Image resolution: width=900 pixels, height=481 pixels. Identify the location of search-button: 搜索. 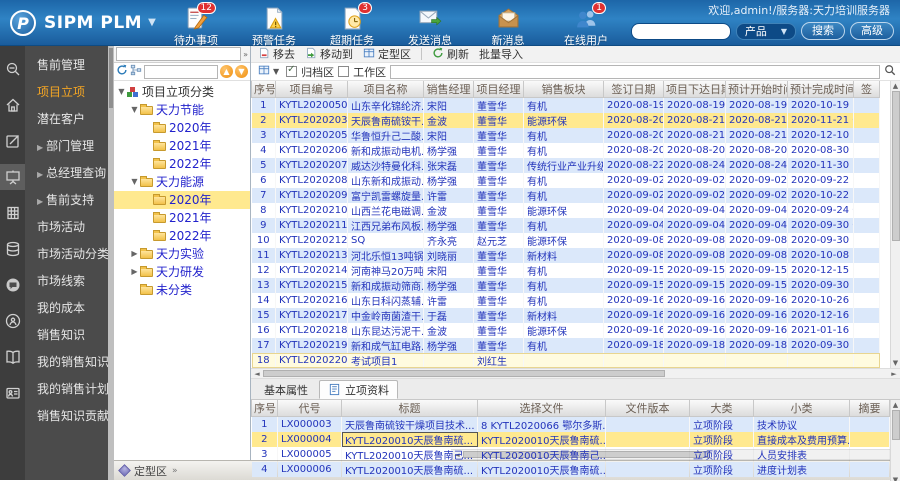
(823, 31).